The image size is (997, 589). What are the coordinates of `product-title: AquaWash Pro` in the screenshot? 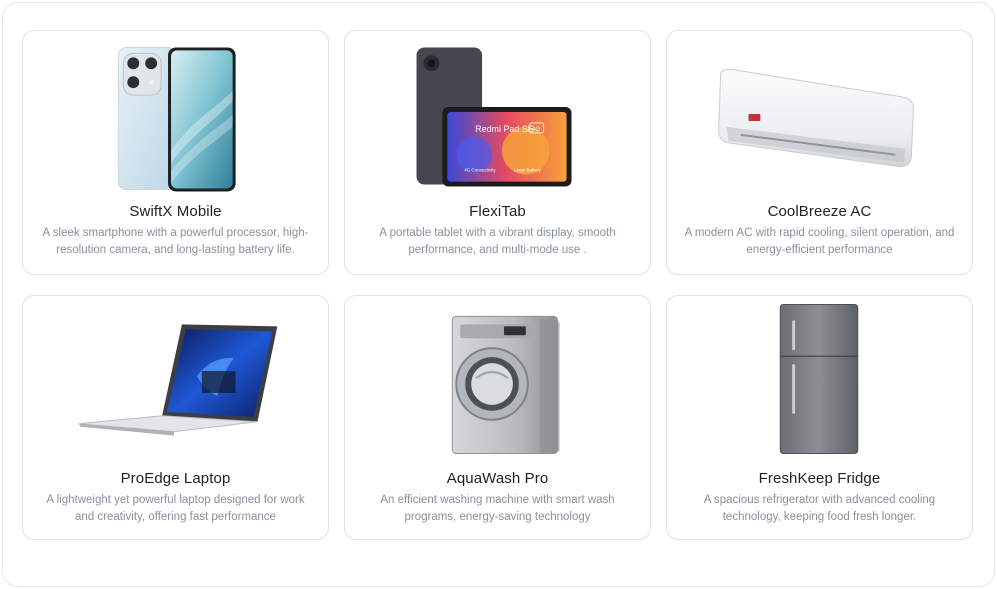 It's located at (497, 478).